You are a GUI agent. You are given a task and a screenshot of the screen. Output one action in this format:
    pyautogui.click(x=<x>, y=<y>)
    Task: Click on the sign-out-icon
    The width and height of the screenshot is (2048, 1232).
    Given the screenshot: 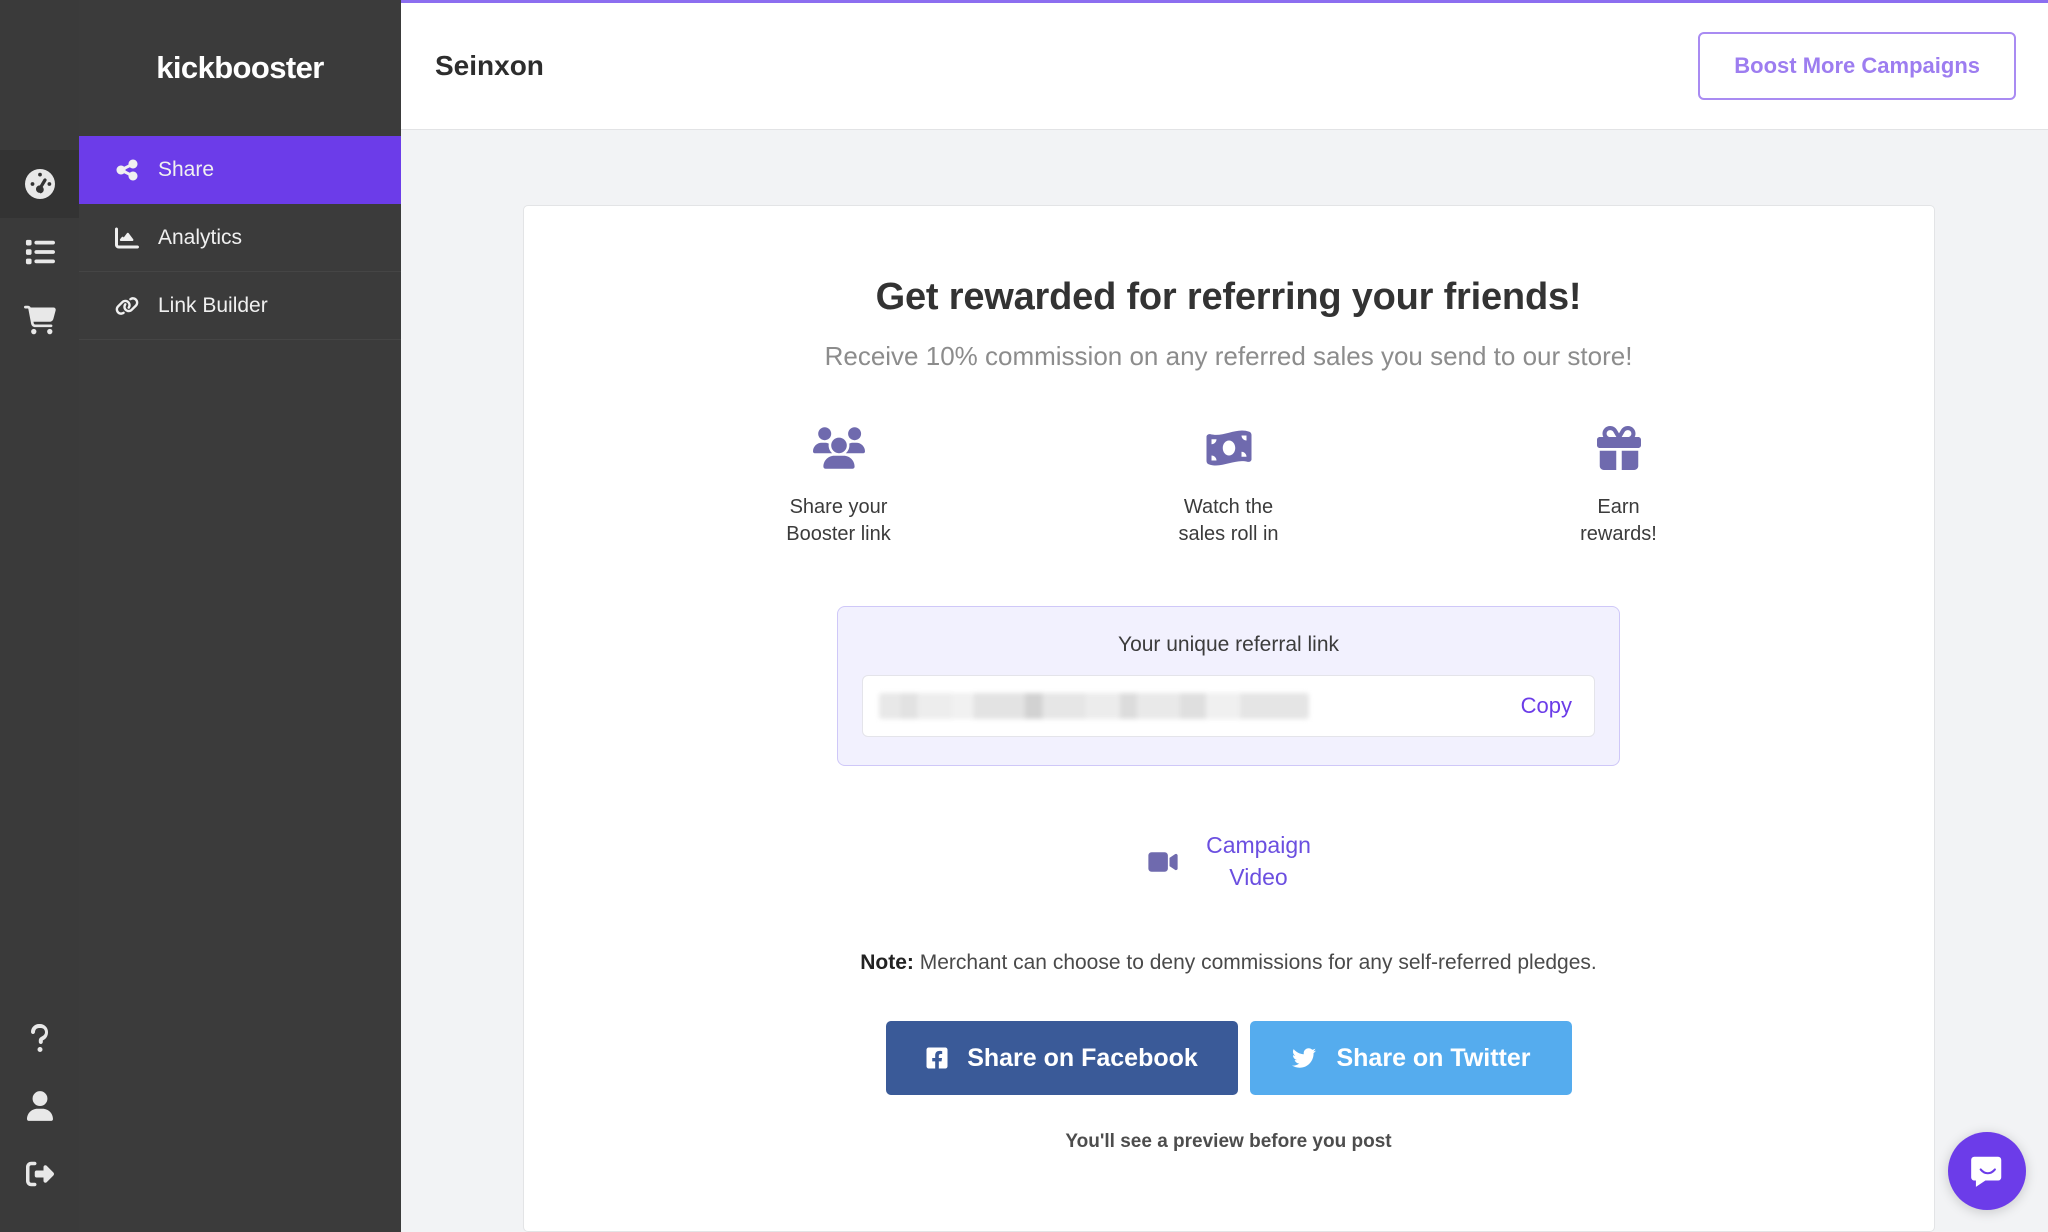 What is the action you would take?
    pyautogui.click(x=40, y=1174)
    